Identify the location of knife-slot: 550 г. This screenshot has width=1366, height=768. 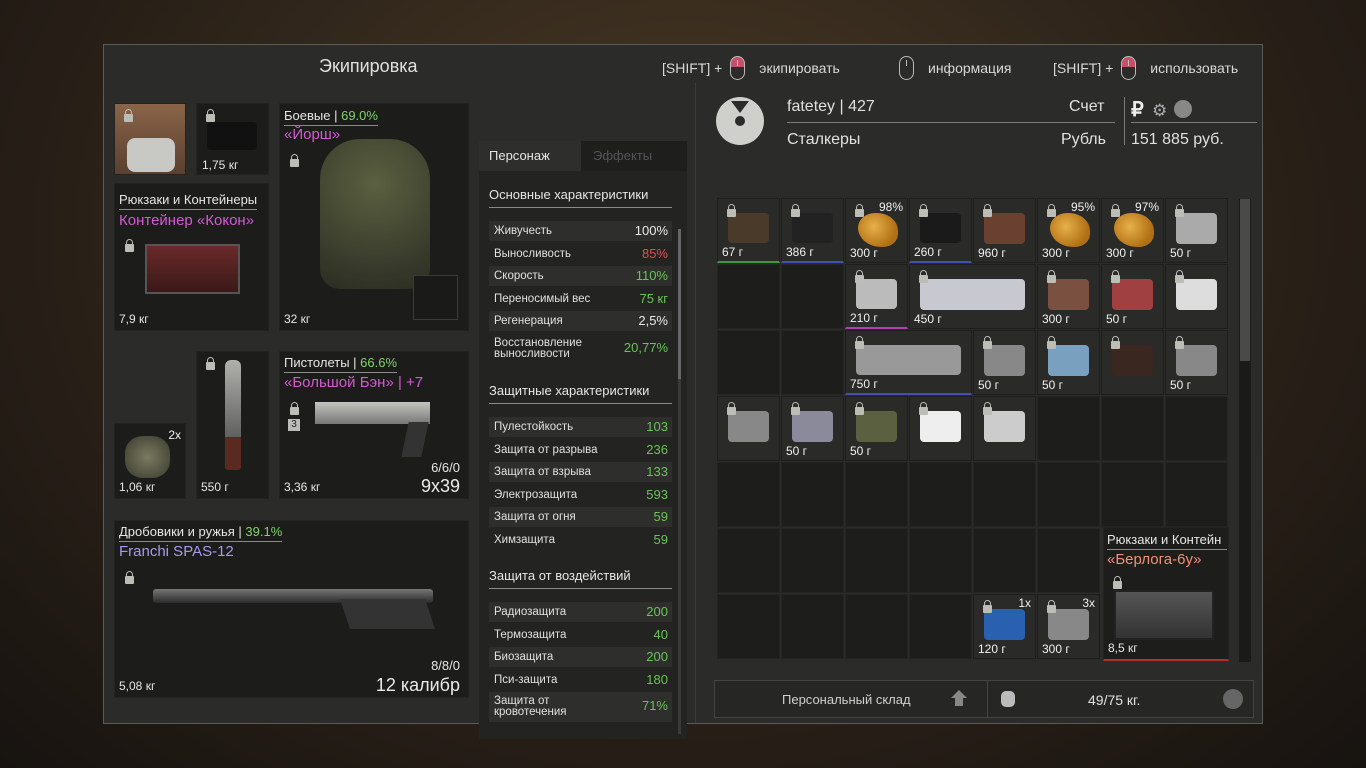
(232, 425).